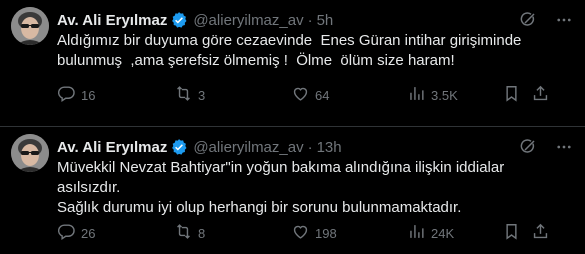  I want to click on tweet-actions: 16 3 64 3.5K, so click(317, 95).